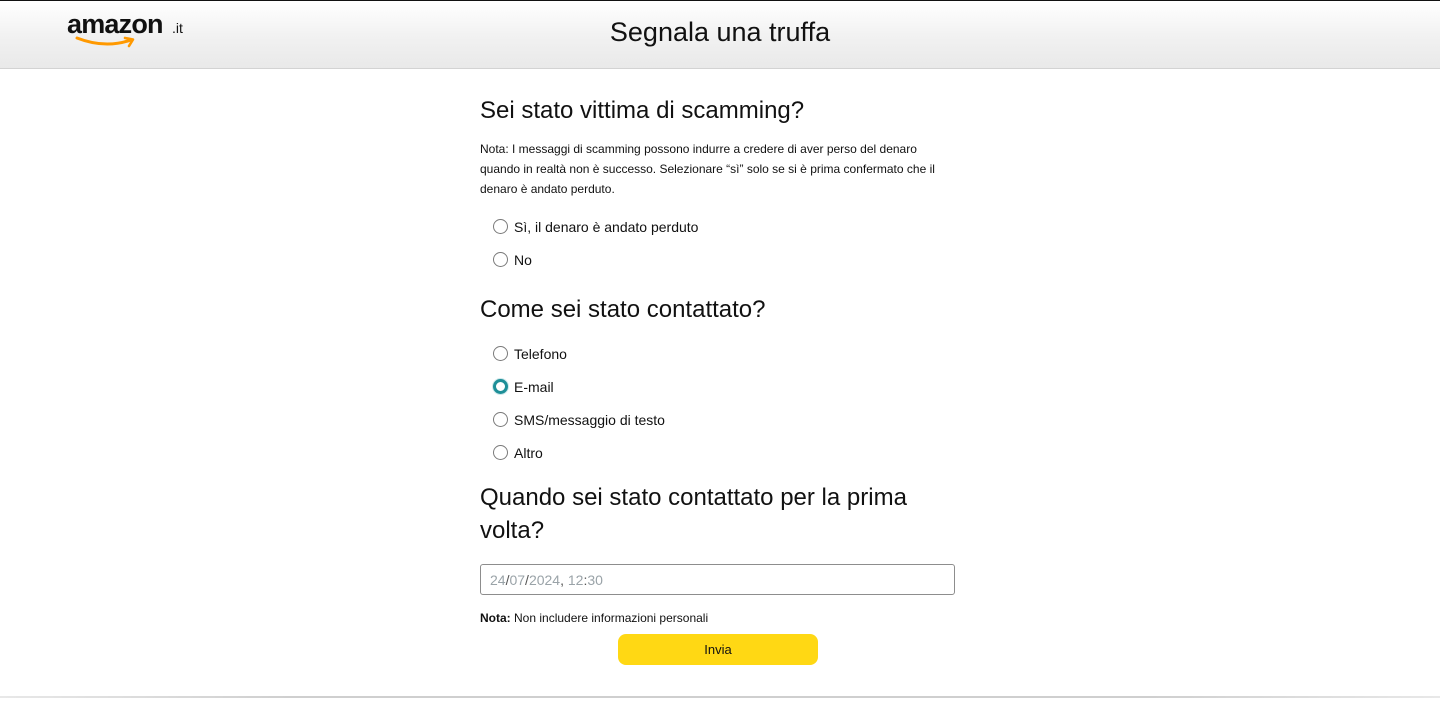 The image size is (1440, 701). Describe the element at coordinates (623, 309) in the screenshot. I see `contact-question-heading: Come sei stato contattato?` at that location.